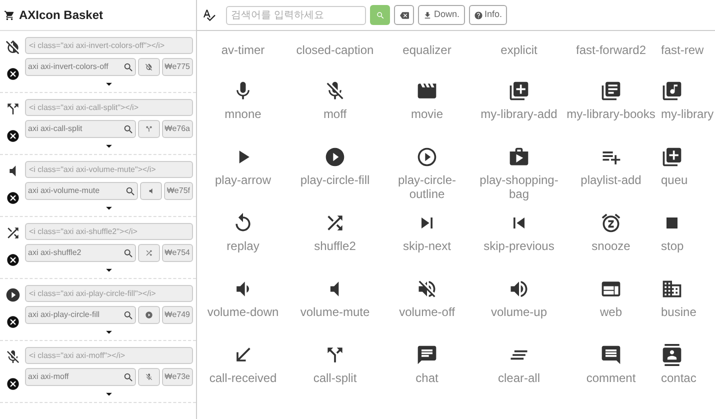  I want to click on class-field: axi axi-volume-mute, so click(81, 191).